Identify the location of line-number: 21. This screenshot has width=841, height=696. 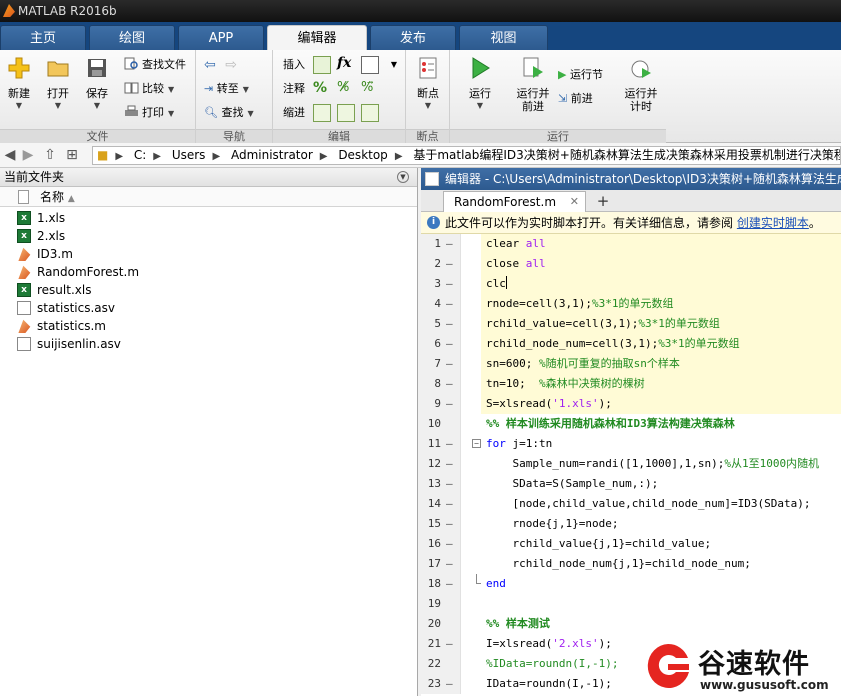
(431, 644).